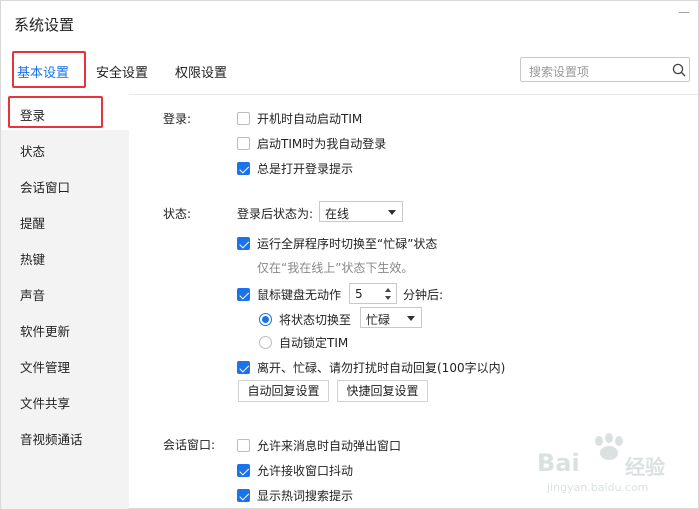  What do you see at coordinates (305, 169) in the screenshot?
I see `option-label: 总是打开登录提示` at bounding box center [305, 169].